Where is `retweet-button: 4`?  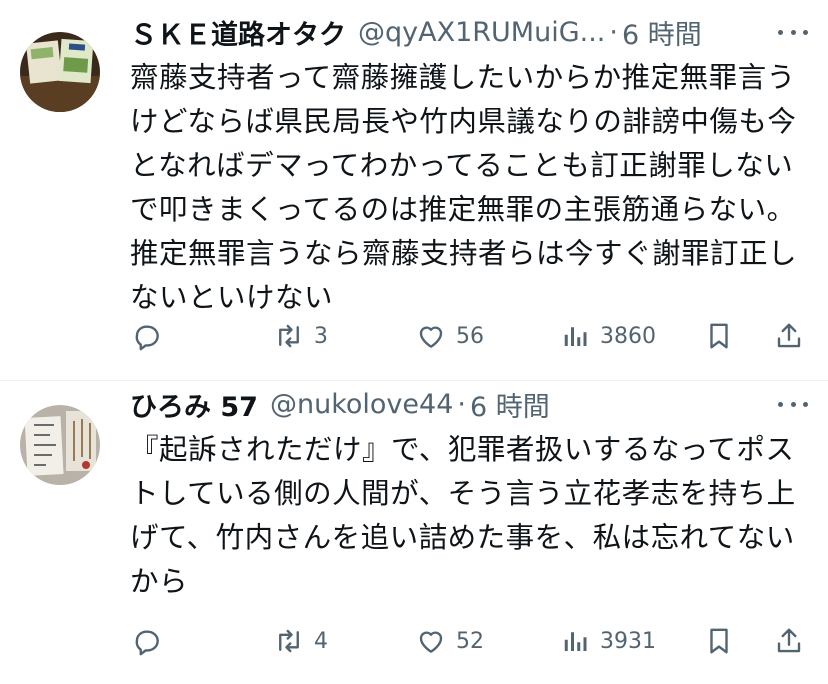 retweet-button: 4 is located at coordinates (301, 641).